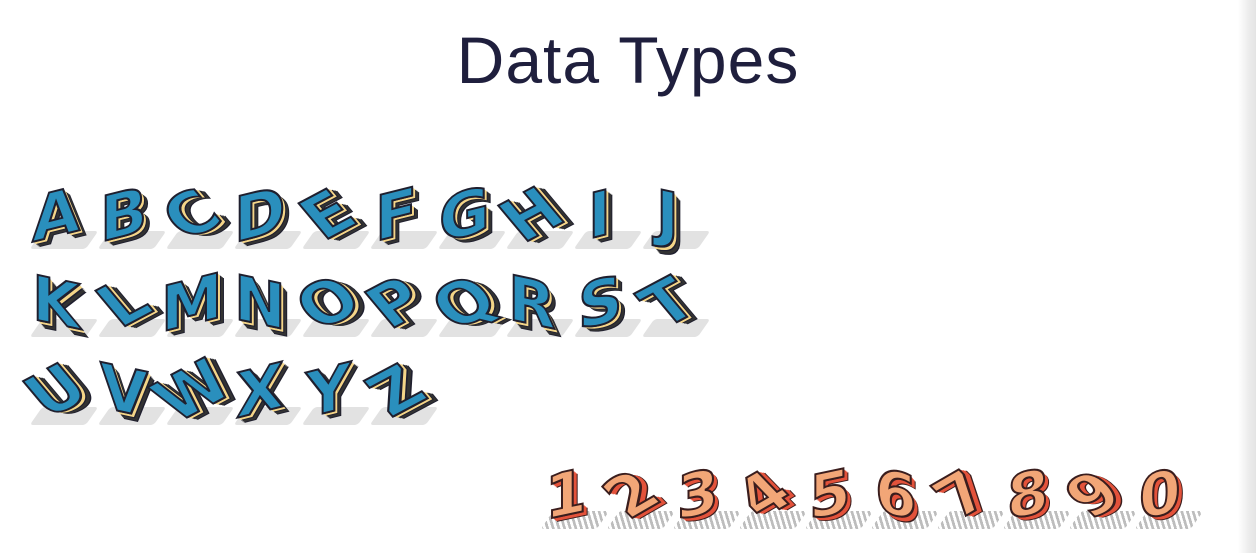 The width and height of the screenshot is (1256, 553). I want to click on digit-char: 1, so click(566, 495).